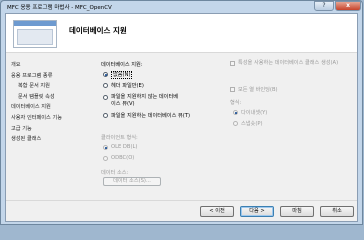 The width and height of the screenshot is (364, 240). What do you see at coordinates (123, 158) in the screenshot?
I see `radio-odbc-label: ODBC(O)` at bounding box center [123, 158].